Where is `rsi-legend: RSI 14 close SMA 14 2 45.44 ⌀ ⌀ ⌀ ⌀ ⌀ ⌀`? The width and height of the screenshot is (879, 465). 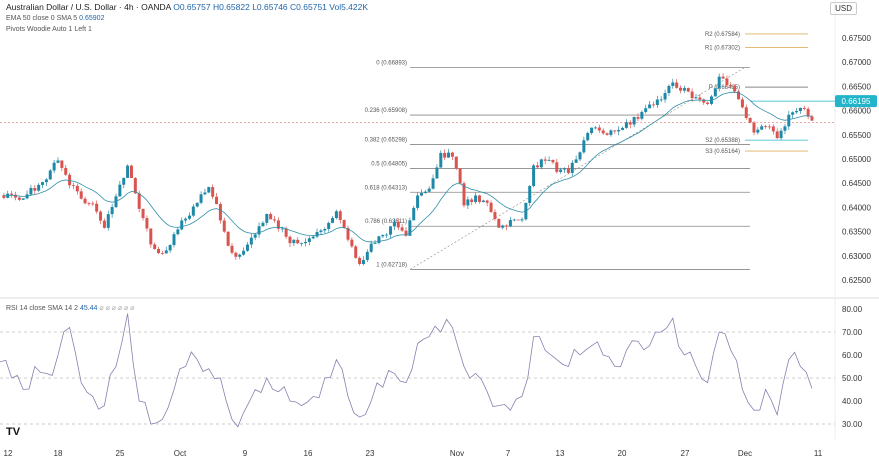 rsi-legend: RSI 14 close SMA 14 2 45.44 ⌀ ⌀ ⌀ ⌀ ⌀ ⌀ is located at coordinates (70, 308).